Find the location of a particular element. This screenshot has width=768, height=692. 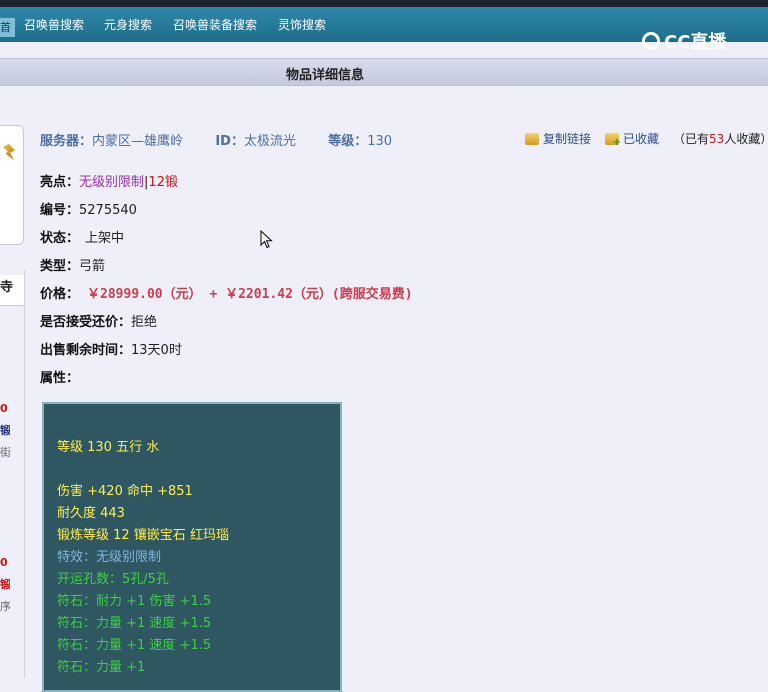

logo-ring-icon is located at coordinates (651, 41).